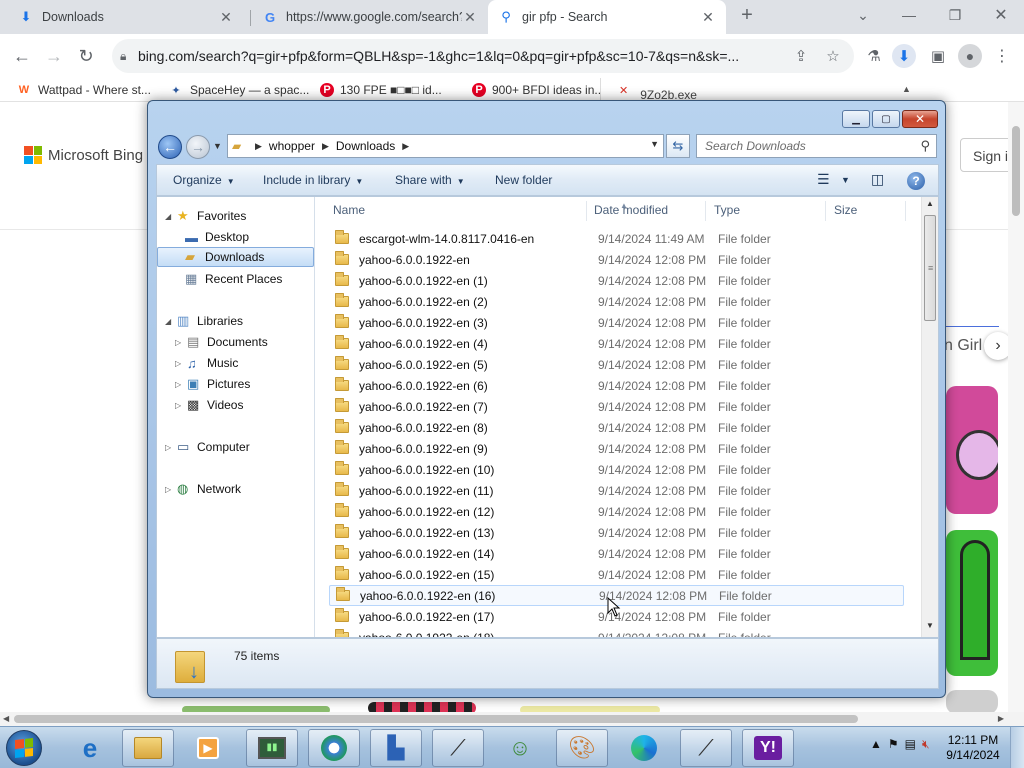  What do you see at coordinates (233, 279) in the screenshot?
I see `tree-recent-places: ▦ Recent Places` at bounding box center [233, 279].